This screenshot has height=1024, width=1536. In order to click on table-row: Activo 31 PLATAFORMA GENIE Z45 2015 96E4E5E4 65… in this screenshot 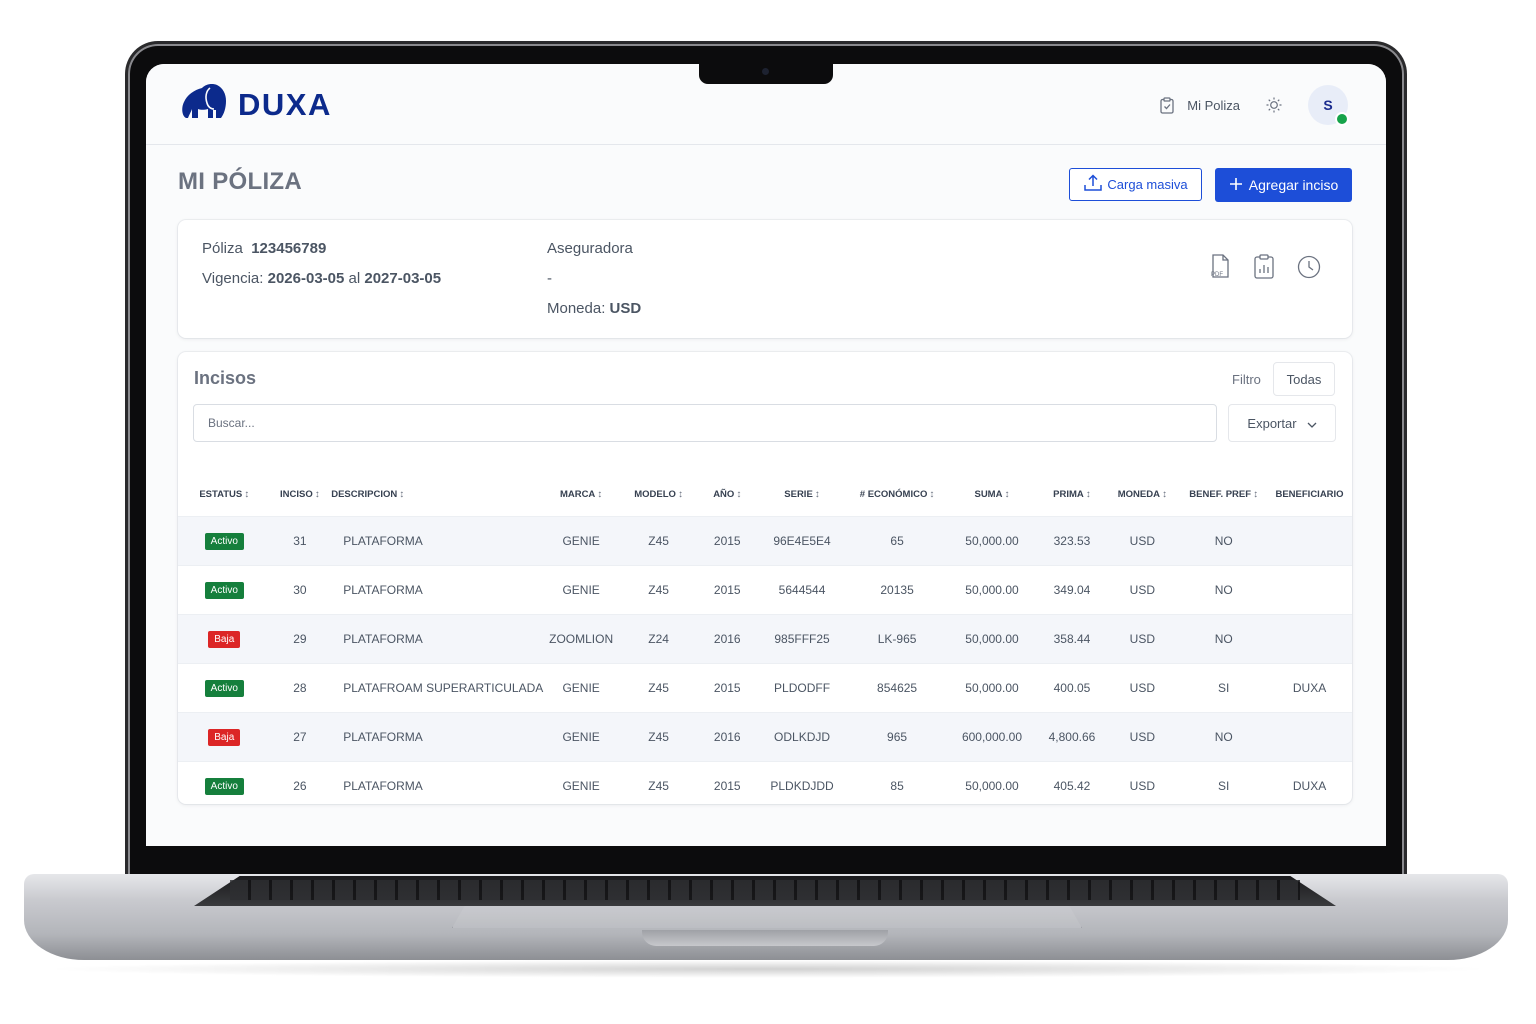, I will do `click(765, 541)`.